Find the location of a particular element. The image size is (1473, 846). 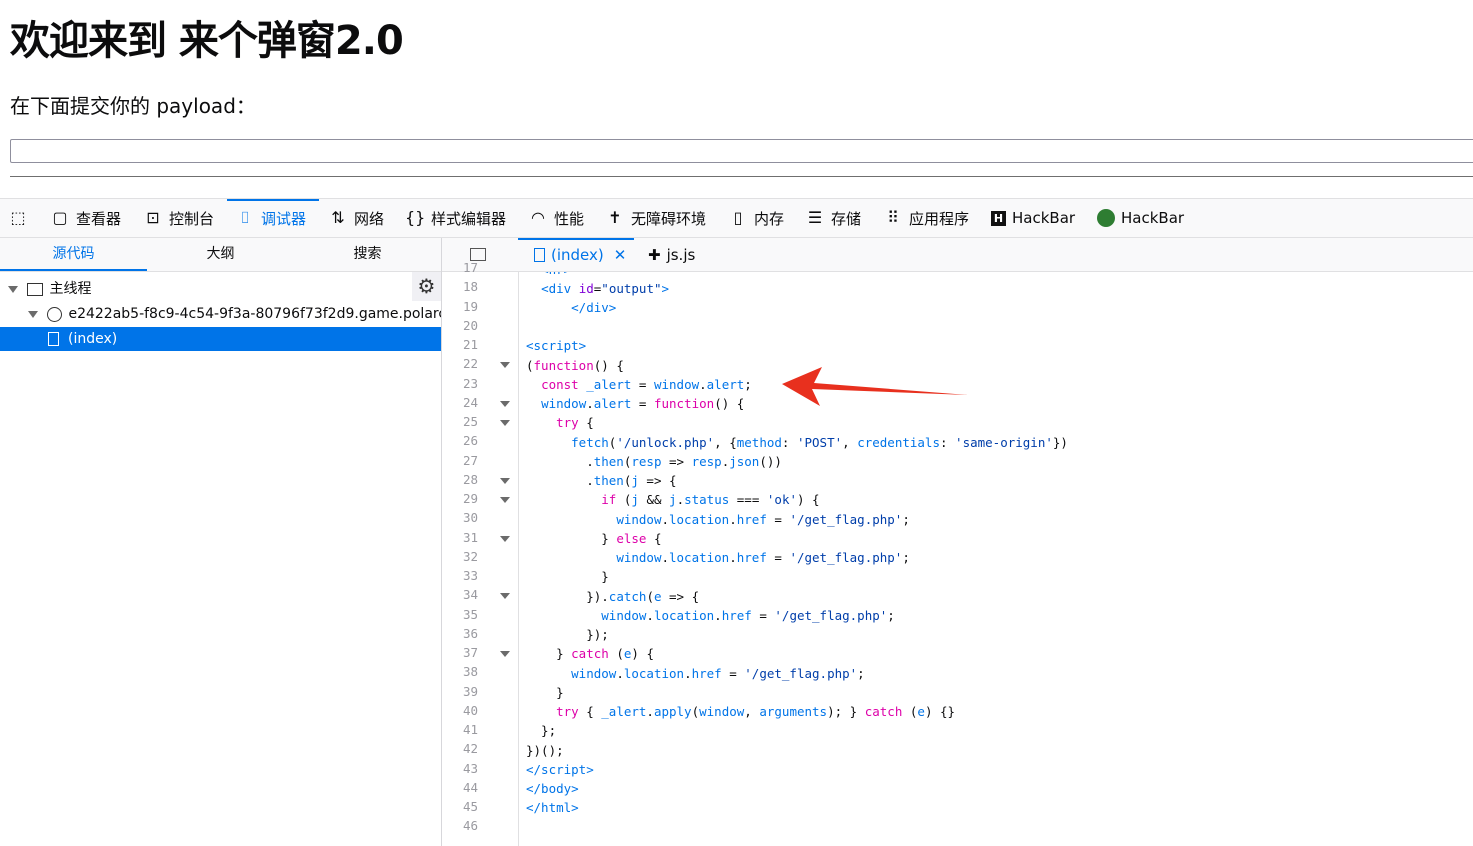

line-number: 29 is located at coordinates (460, 498).